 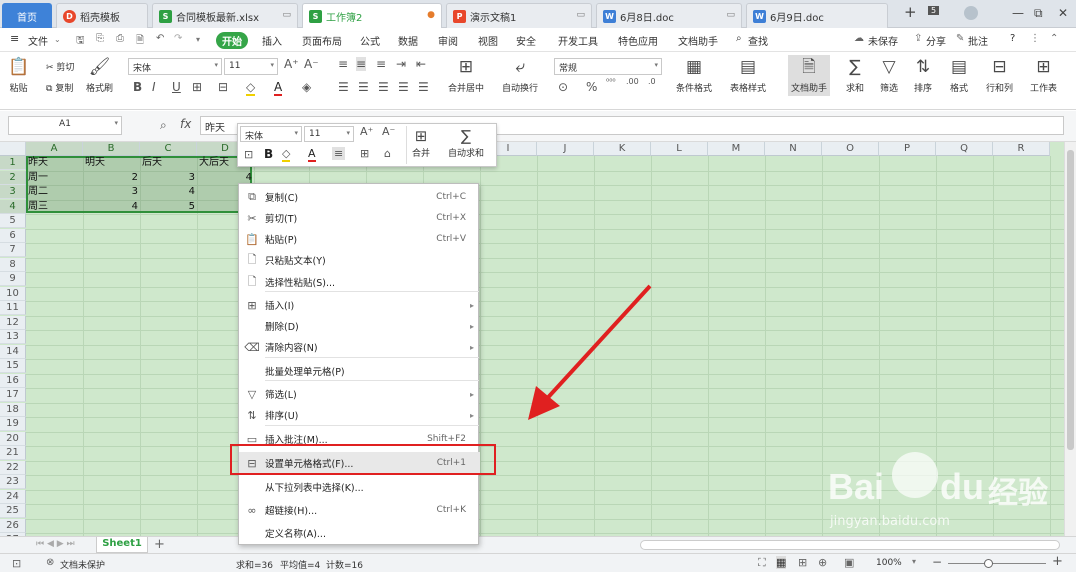 What do you see at coordinates (13, 511) in the screenshot?
I see `row-header-25: 25` at bounding box center [13, 511].